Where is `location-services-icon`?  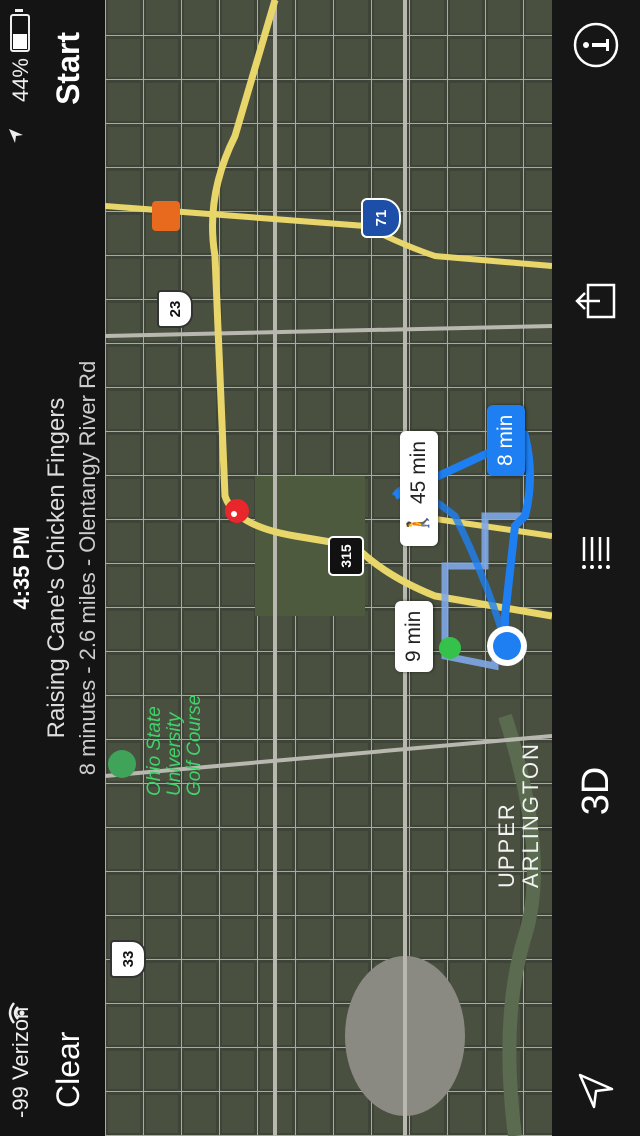
location-services-icon is located at coordinates (18, 136).